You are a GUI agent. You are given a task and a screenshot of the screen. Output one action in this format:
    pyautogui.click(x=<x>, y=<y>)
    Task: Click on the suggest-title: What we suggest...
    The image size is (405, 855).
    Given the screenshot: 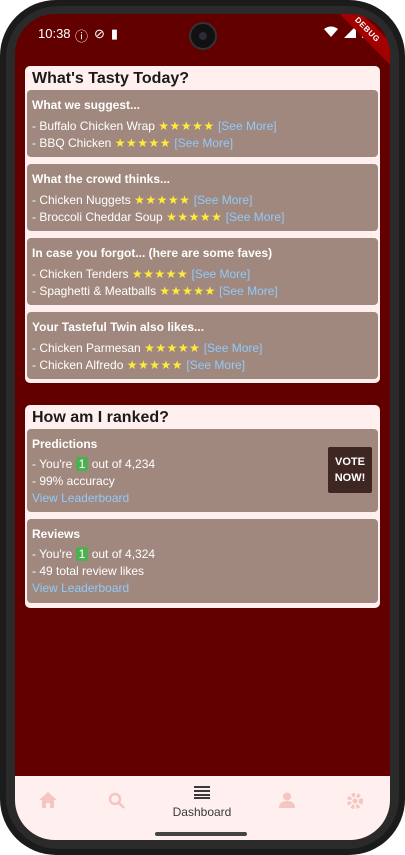 What is the action you would take?
    pyautogui.click(x=86, y=105)
    